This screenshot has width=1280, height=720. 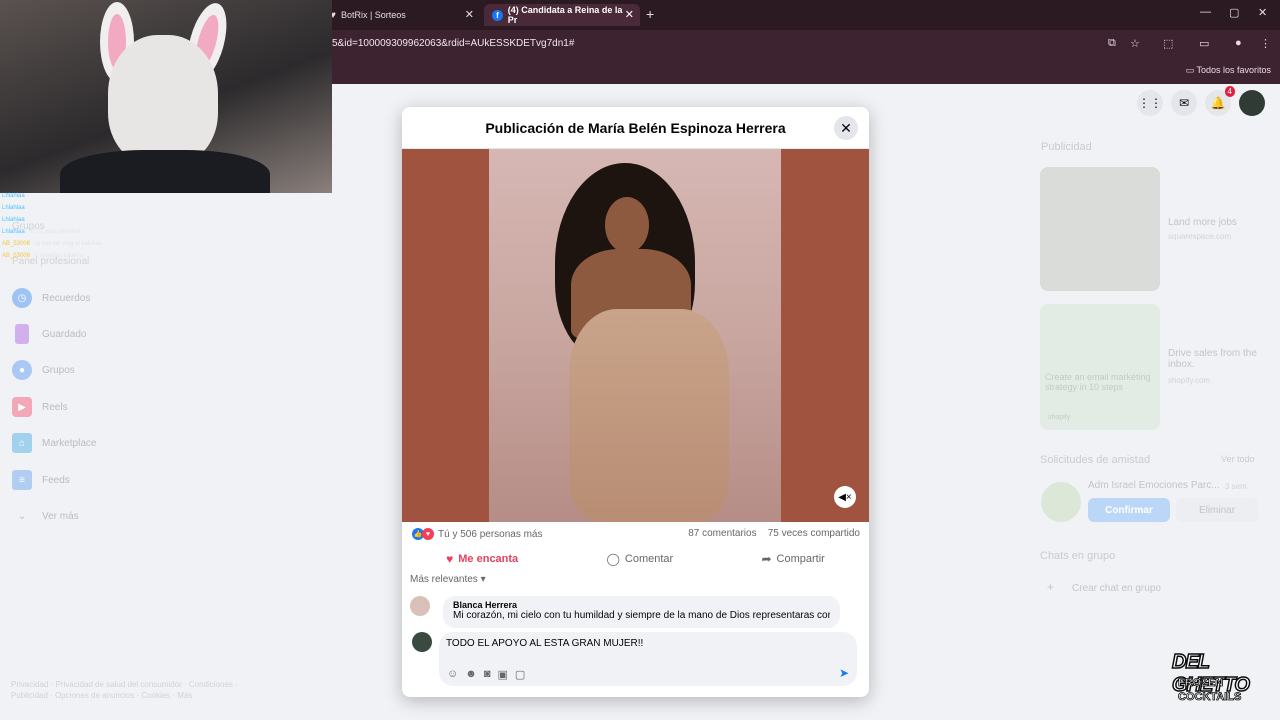 I want to click on notifications-bell-icon: 🔔 4, so click(x=1220, y=101).